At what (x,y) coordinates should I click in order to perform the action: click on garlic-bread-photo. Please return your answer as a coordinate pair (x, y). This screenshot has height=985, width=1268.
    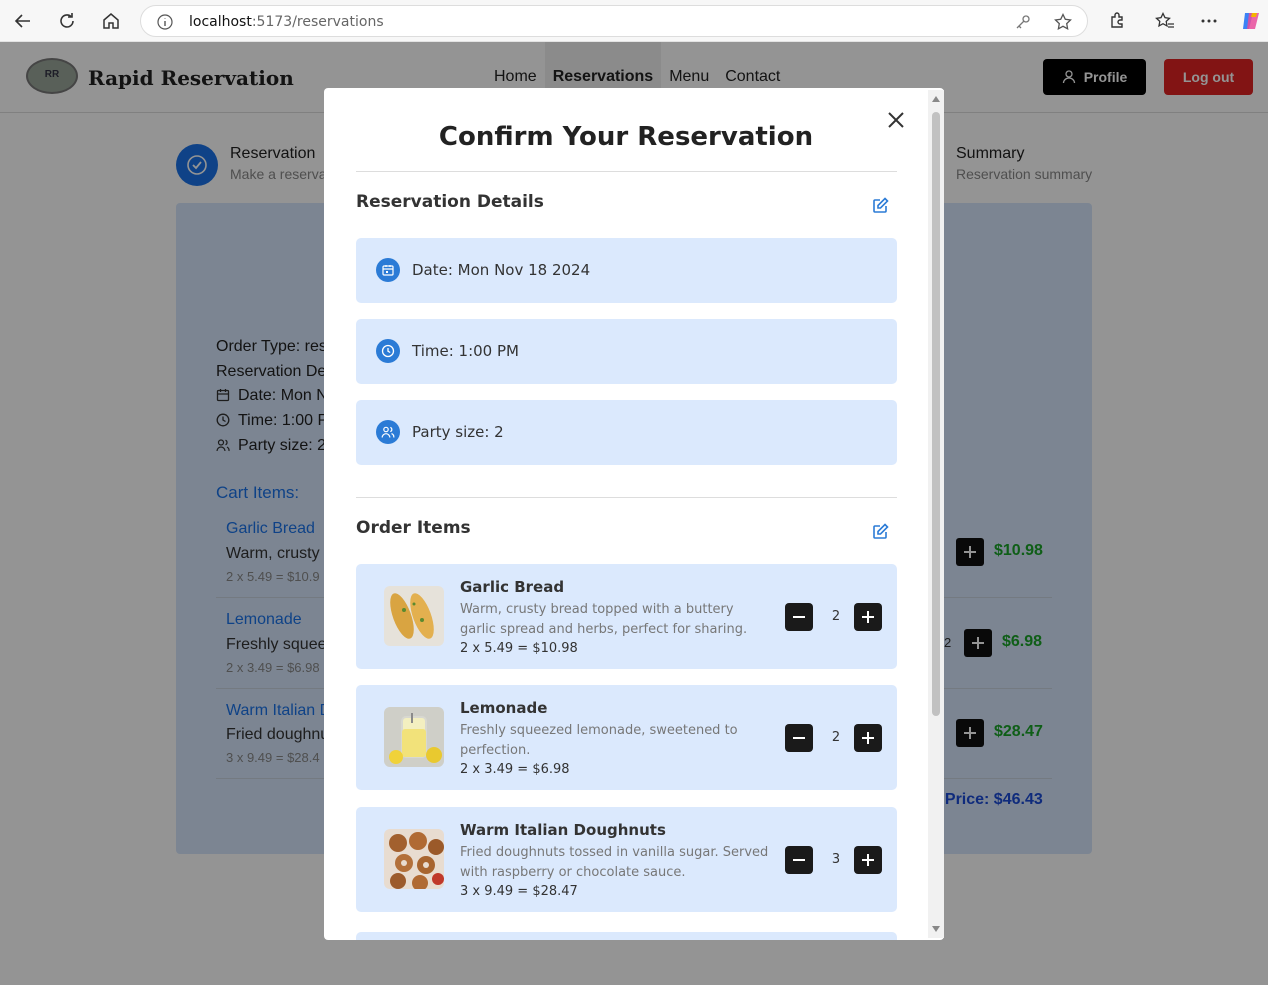
    Looking at the image, I should click on (414, 616).